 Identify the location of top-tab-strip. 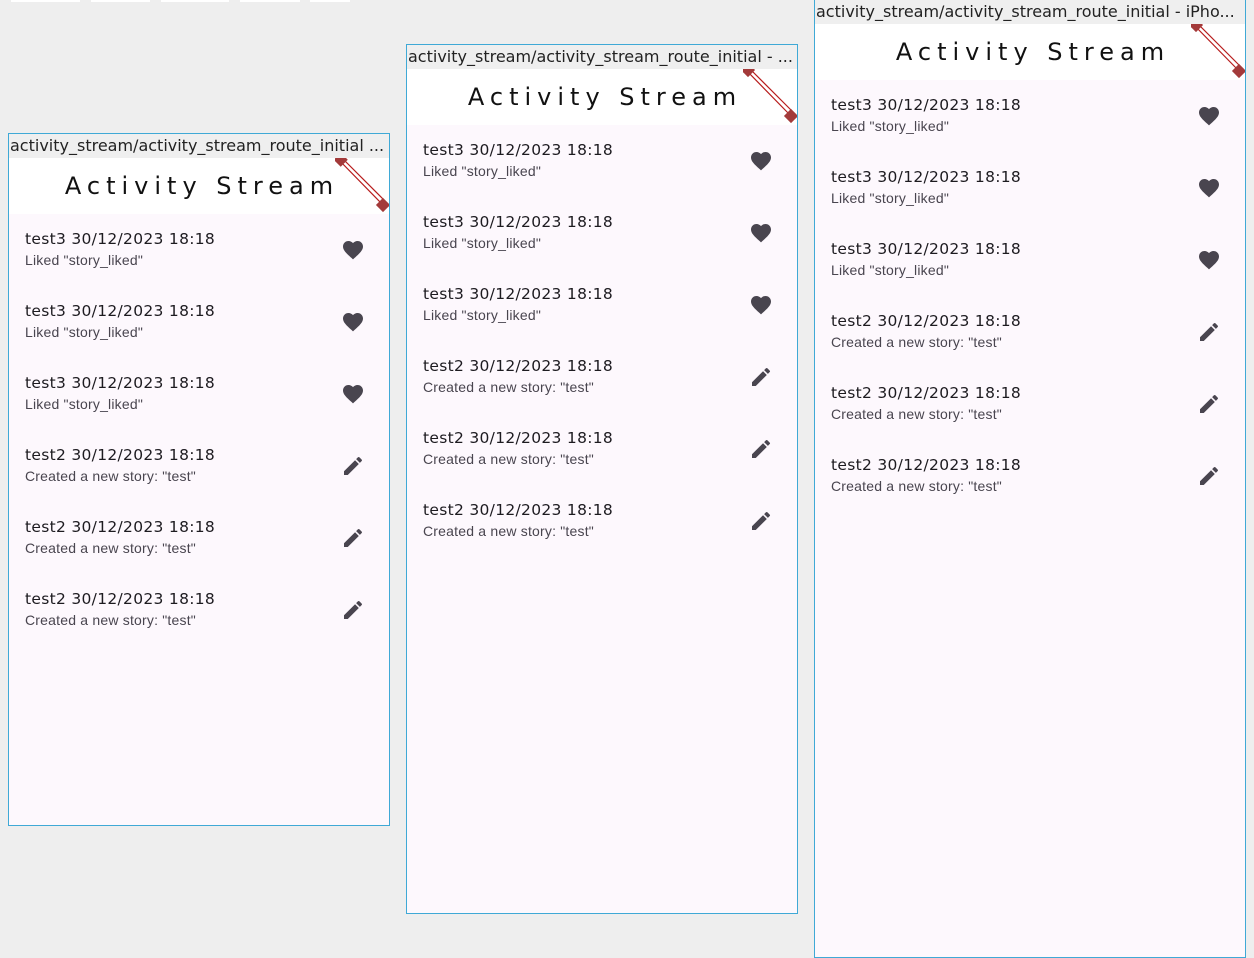
(200, 1).